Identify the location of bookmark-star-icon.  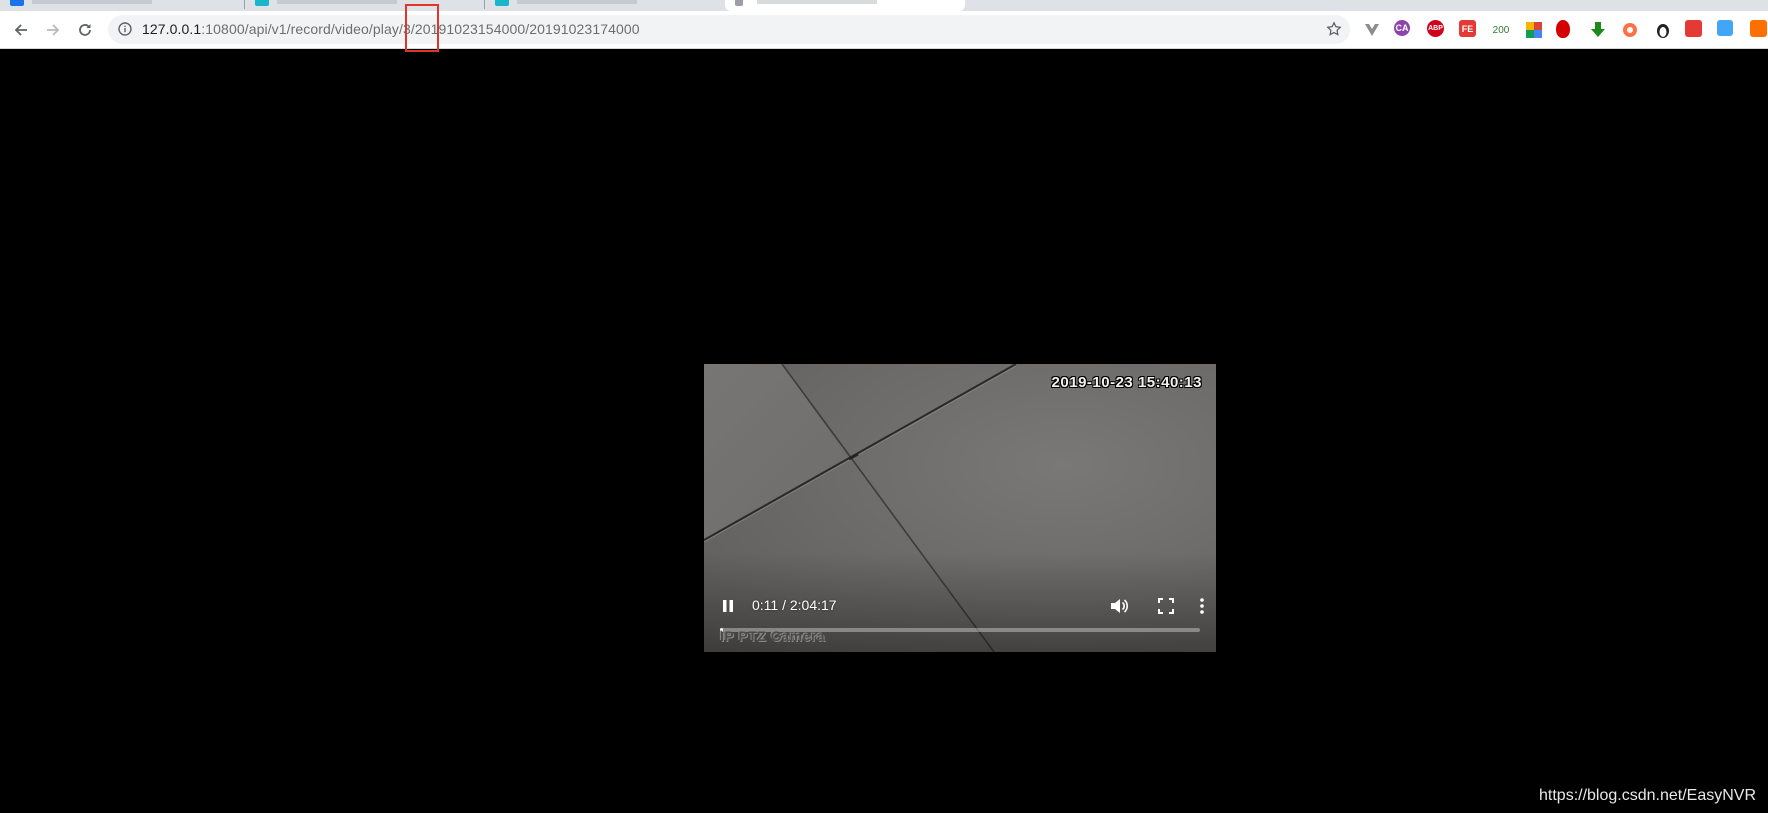
(1334, 31).